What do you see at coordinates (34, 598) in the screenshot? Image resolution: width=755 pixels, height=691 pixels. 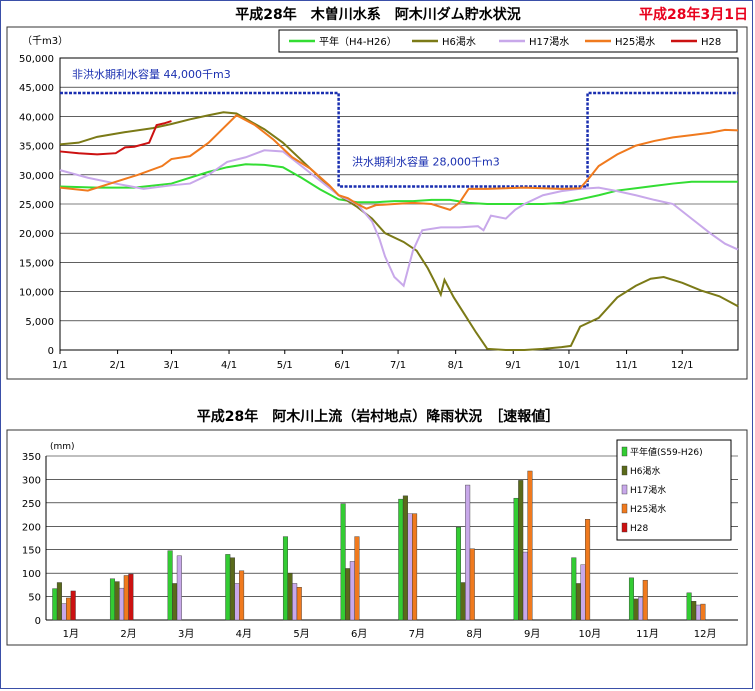 I see `y-tick-label: 50` at bounding box center [34, 598].